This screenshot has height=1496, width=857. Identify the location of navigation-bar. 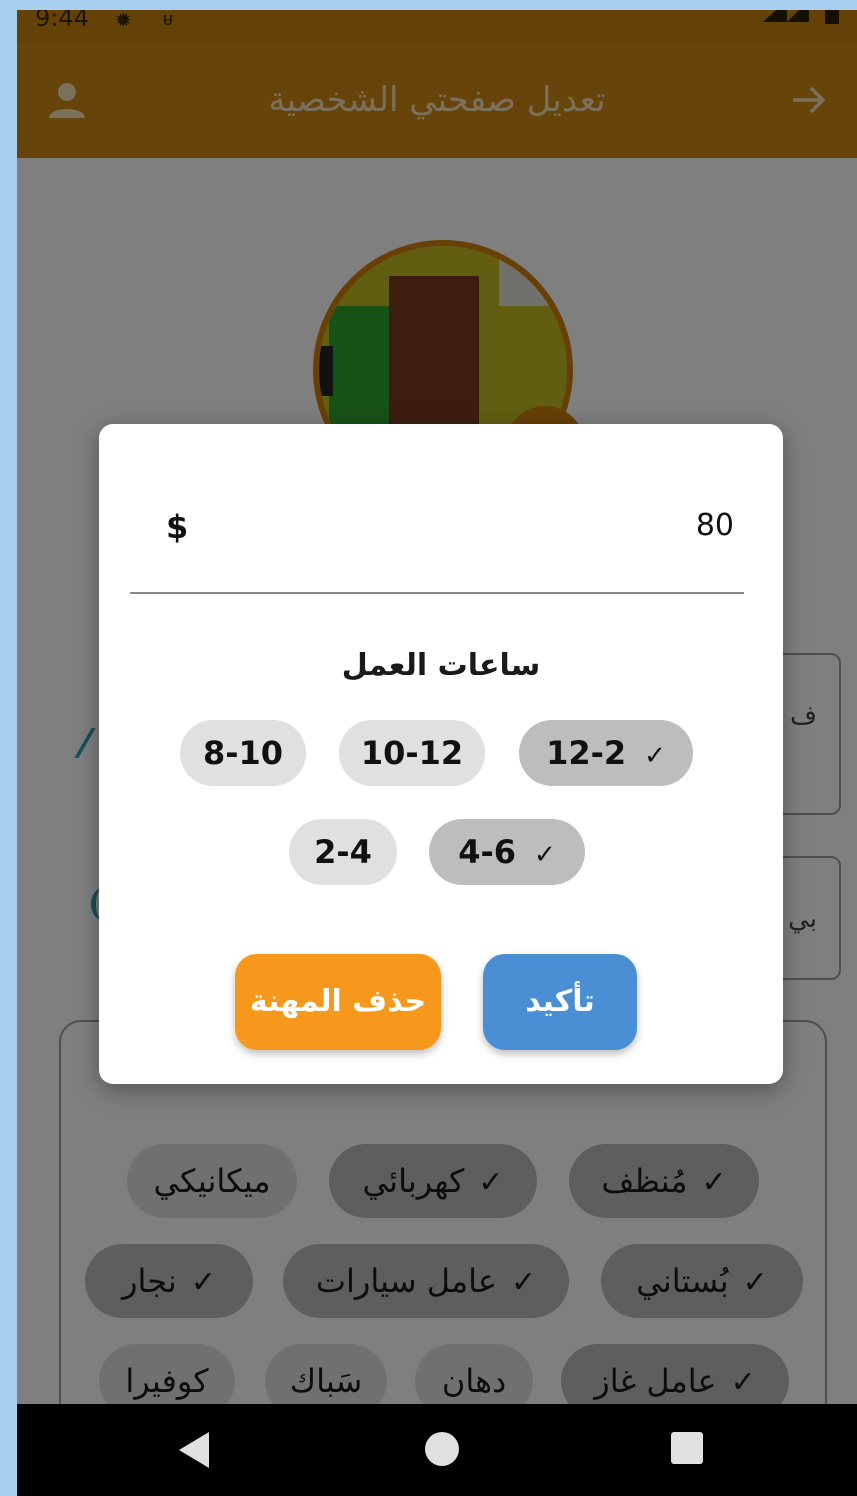
(437, 1450).